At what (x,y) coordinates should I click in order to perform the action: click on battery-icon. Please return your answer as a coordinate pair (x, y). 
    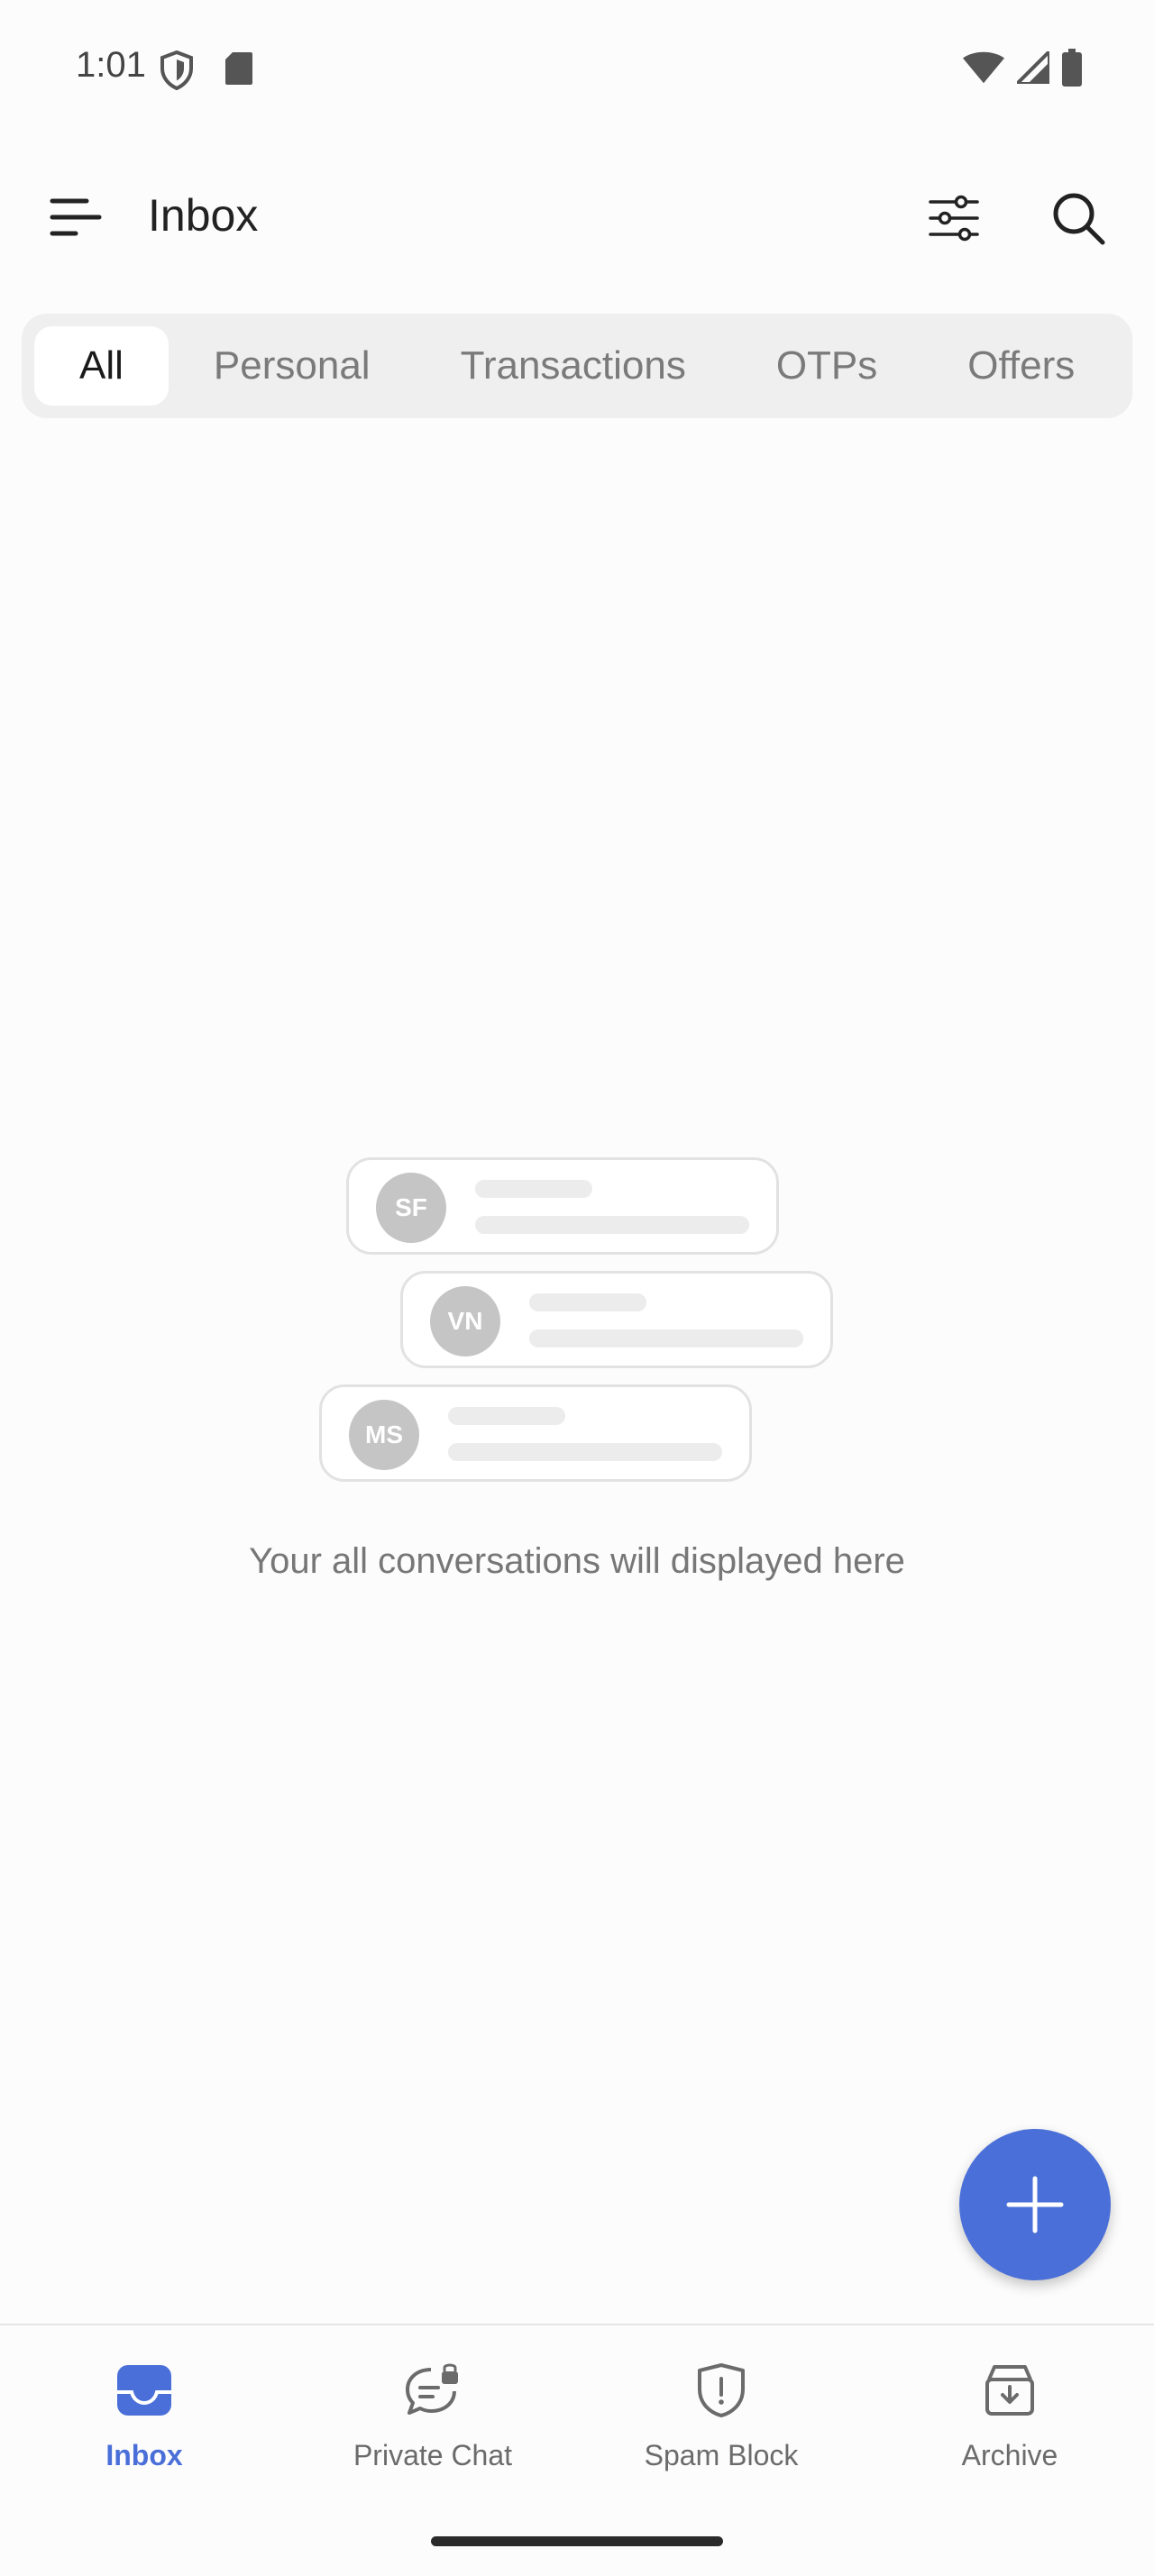
    Looking at the image, I should click on (1072, 70).